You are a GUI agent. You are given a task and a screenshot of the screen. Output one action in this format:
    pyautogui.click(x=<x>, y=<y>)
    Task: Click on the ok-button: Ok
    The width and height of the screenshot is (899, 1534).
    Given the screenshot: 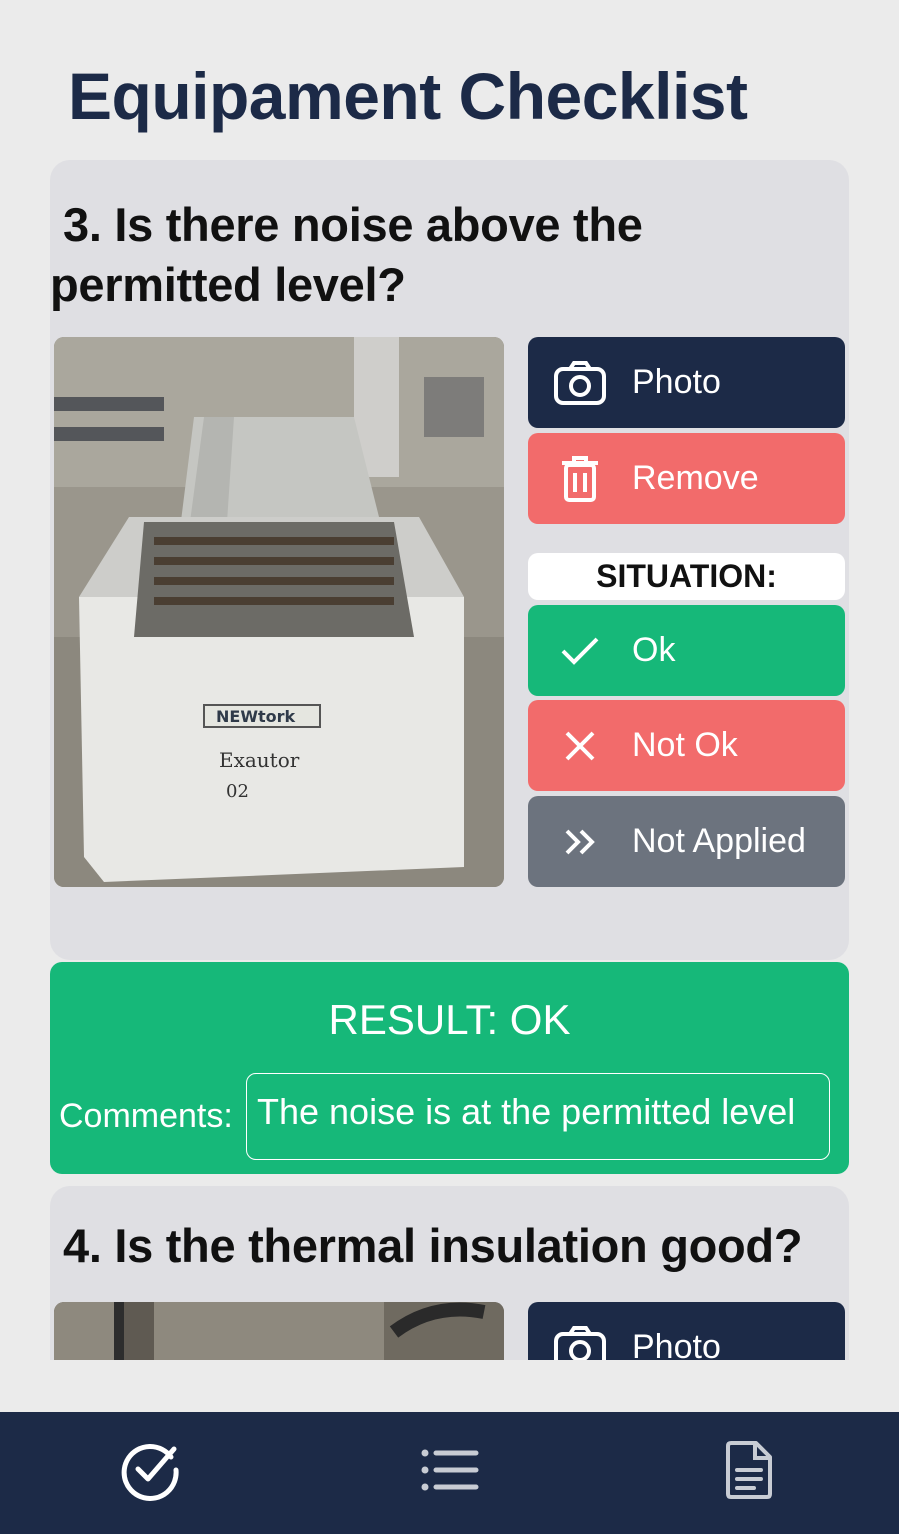 What is the action you would take?
    pyautogui.click(x=686, y=650)
    